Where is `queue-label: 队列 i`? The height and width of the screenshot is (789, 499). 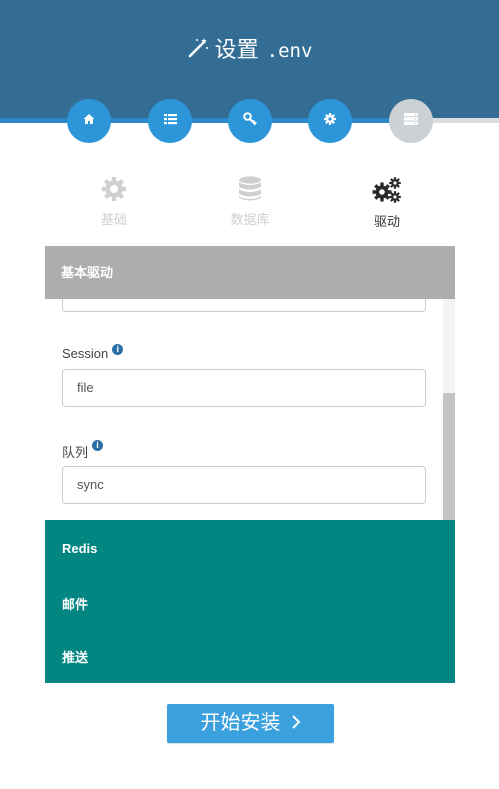
queue-label: 队列 i is located at coordinates (83, 450).